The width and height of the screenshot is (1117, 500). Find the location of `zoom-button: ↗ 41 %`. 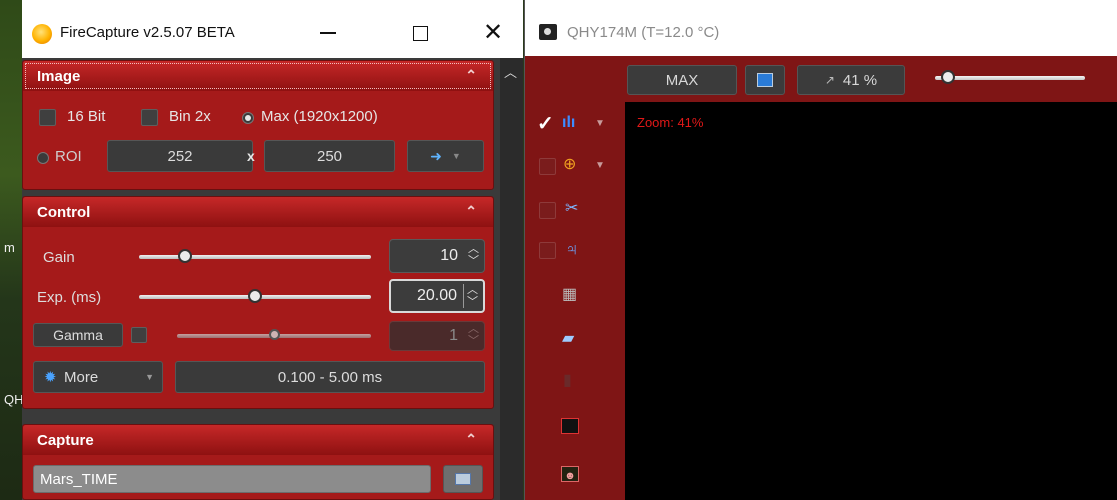

zoom-button: ↗ 41 % is located at coordinates (851, 80).